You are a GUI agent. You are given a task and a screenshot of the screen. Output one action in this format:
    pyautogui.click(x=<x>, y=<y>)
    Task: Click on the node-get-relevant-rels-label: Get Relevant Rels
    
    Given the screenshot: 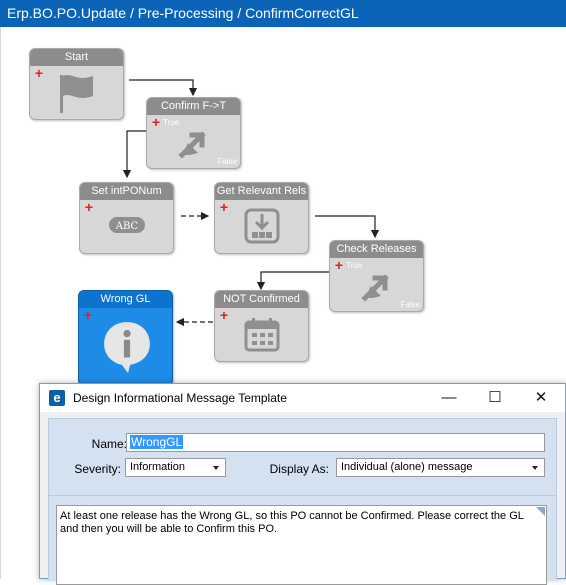 What is the action you would take?
    pyautogui.click(x=261, y=191)
    